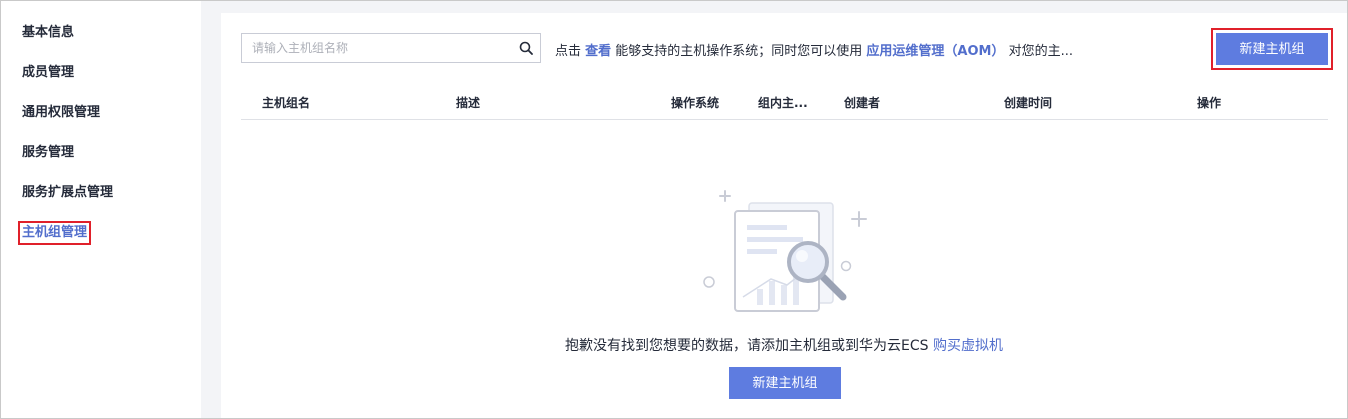  What do you see at coordinates (101, 209) in the screenshot?
I see `sidebar: 基本信息 成员管理 通用权限管理 服务管理 服务扩展点管理 主机组管理` at bounding box center [101, 209].